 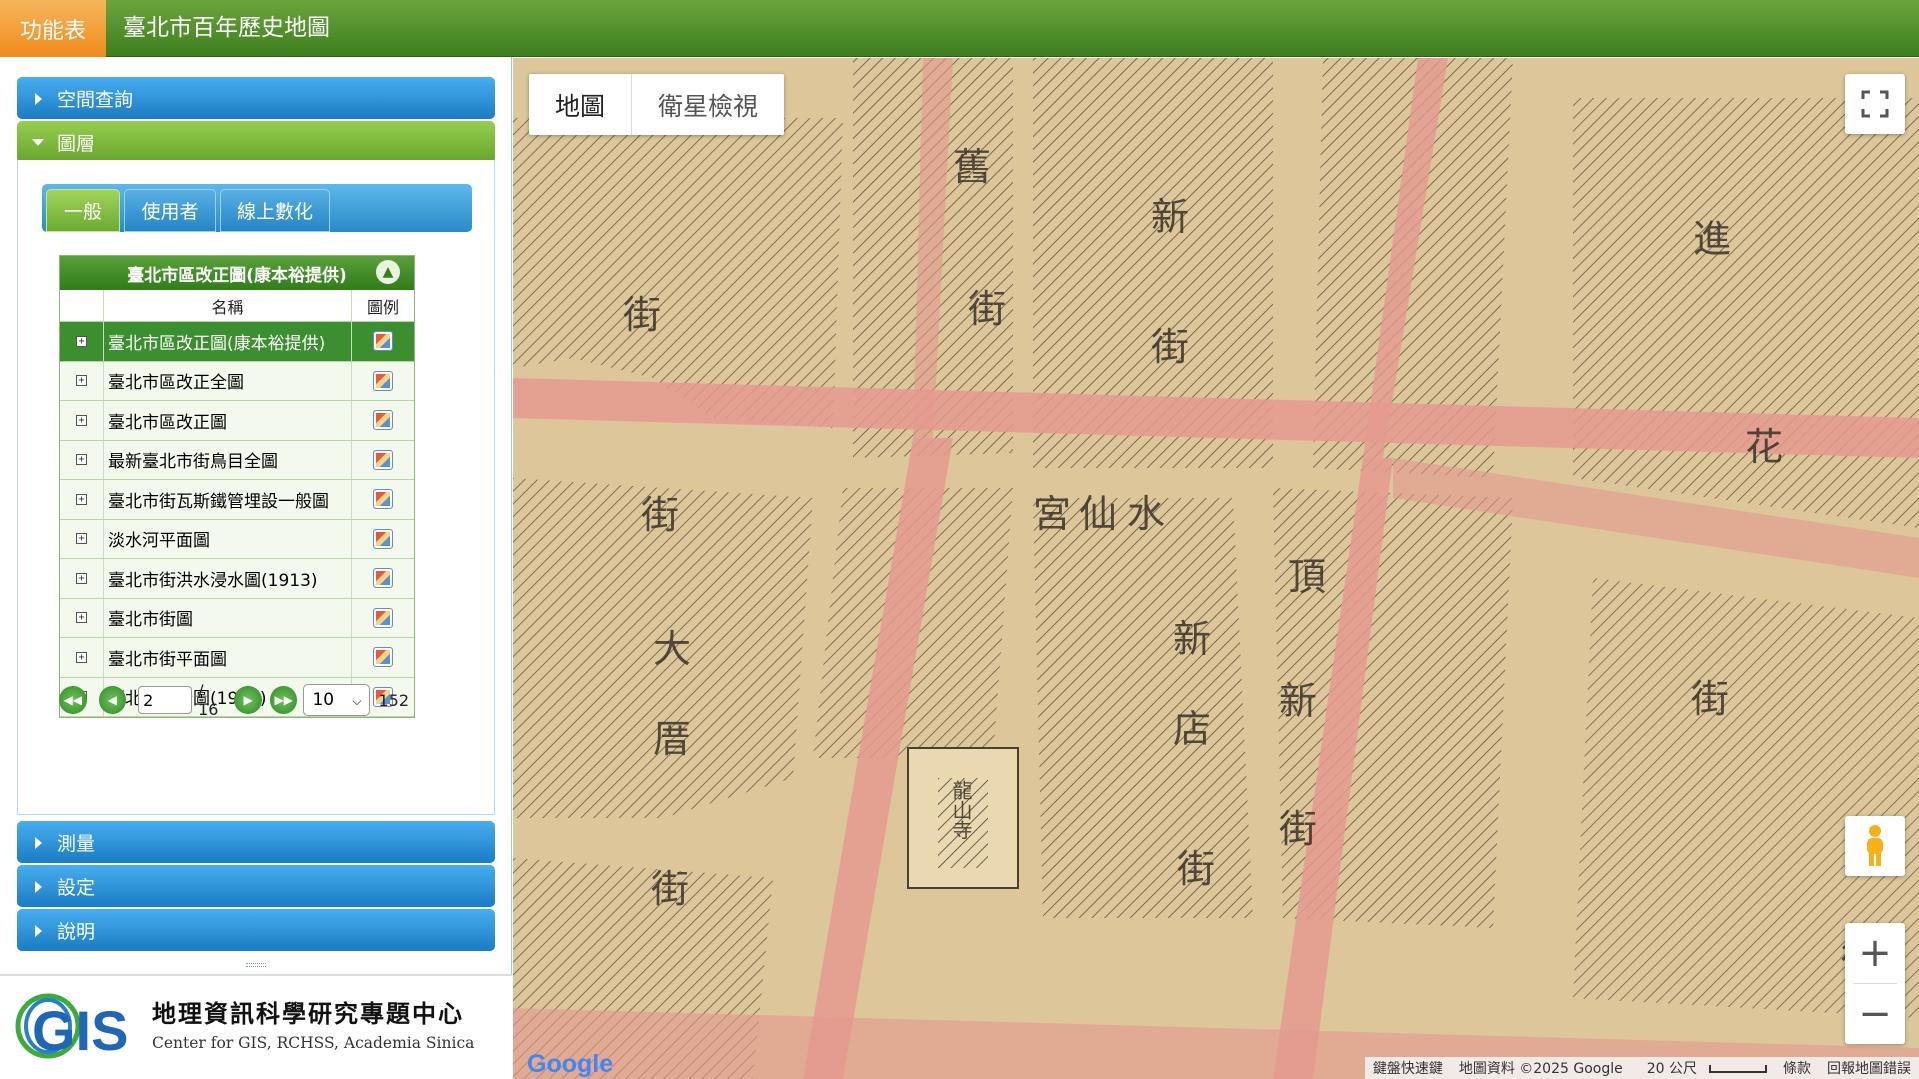 I want to click on app-title: 臺北市百年歷史地圖, so click(x=226, y=28).